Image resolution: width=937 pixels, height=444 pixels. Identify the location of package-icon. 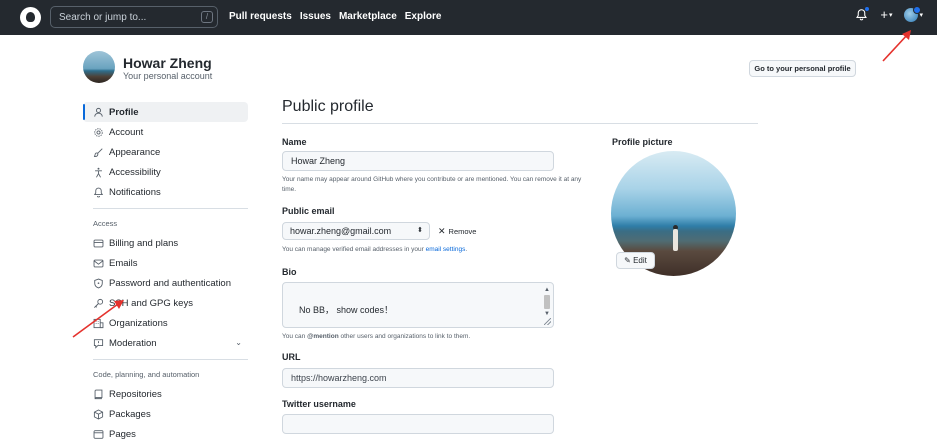
(98, 414).